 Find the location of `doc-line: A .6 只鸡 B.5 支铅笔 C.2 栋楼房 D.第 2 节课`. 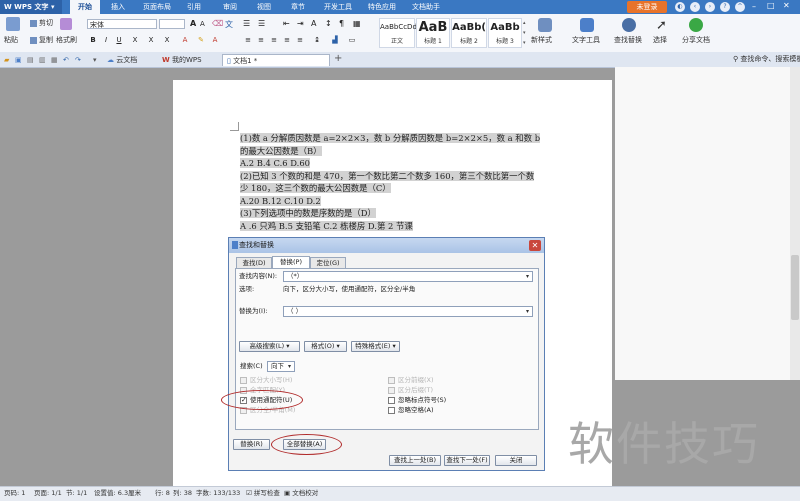

doc-line: A .6 只鸡 B.5 支铅笔 C.2 栋楼房 D.第 2 节课 is located at coordinates (326, 226).